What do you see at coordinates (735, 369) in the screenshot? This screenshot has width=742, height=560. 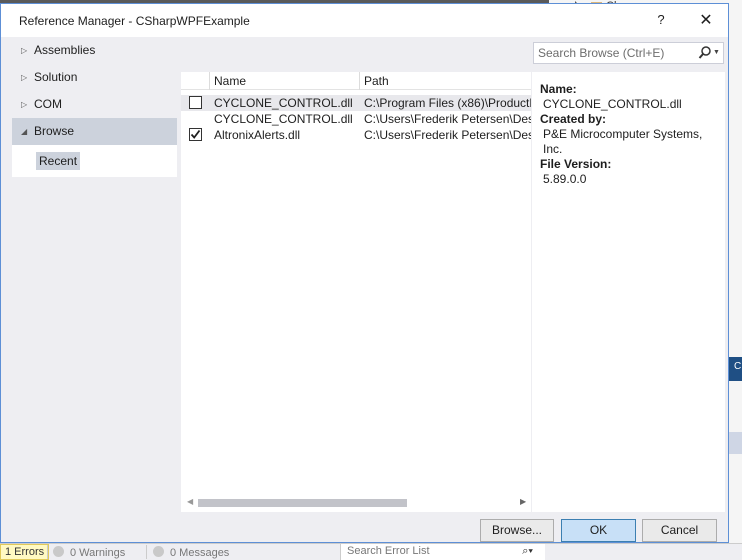 I see `ide-side-tab: C` at bounding box center [735, 369].